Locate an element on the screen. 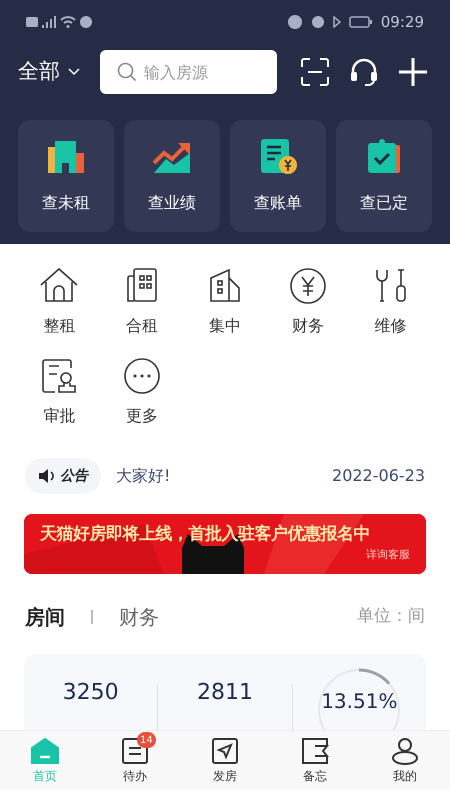 The width and height of the screenshot is (450, 800). banner-title: 天猫好房即将上线，首批入驻客户优惠报名中 is located at coordinates (205, 534).